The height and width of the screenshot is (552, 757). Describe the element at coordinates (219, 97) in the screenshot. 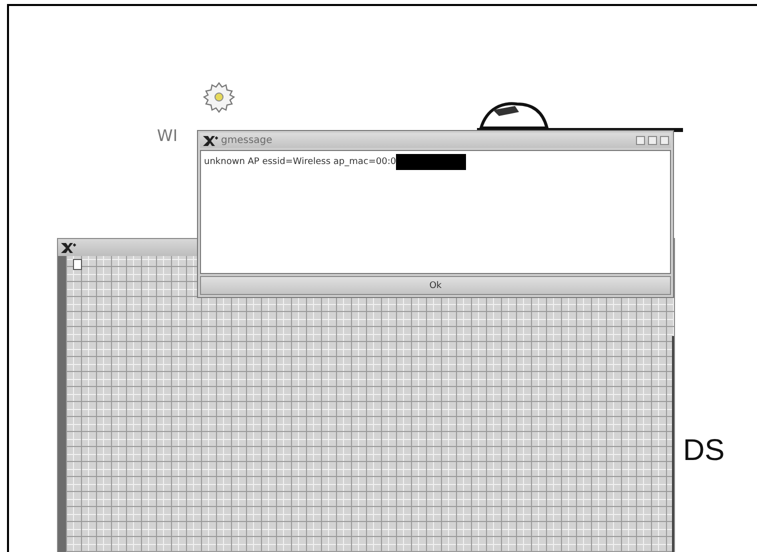

I see `gear-icon` at that location.